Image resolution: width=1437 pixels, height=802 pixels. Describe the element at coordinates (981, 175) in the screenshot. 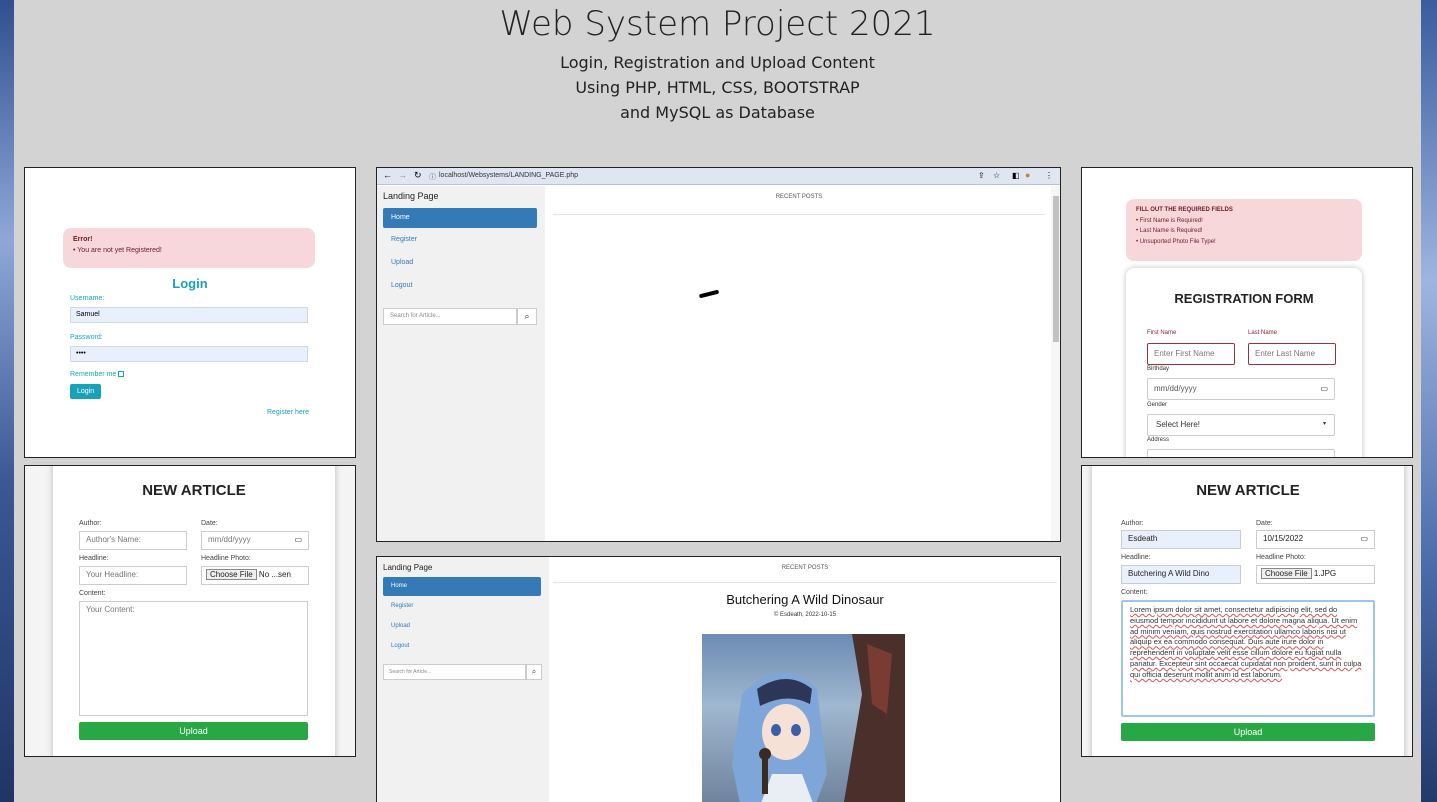

I see `share-icon: ⇪` at that location.